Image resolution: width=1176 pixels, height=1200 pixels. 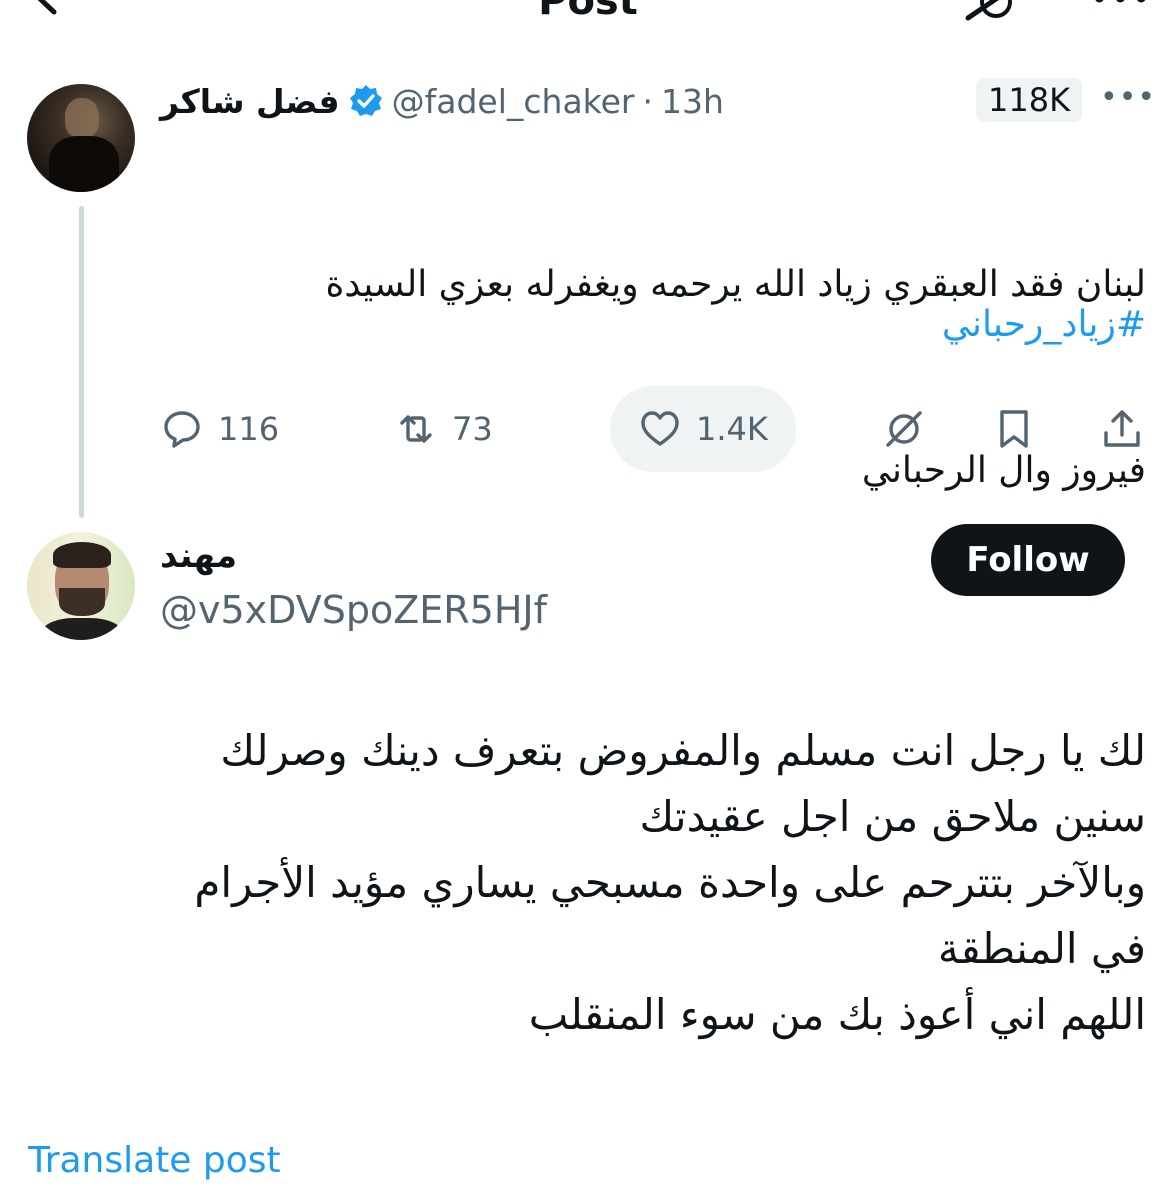 What do you see at coordinates (993, 13) in the screenshot?
I see `grok-icon` at bounding box center [993, 13].